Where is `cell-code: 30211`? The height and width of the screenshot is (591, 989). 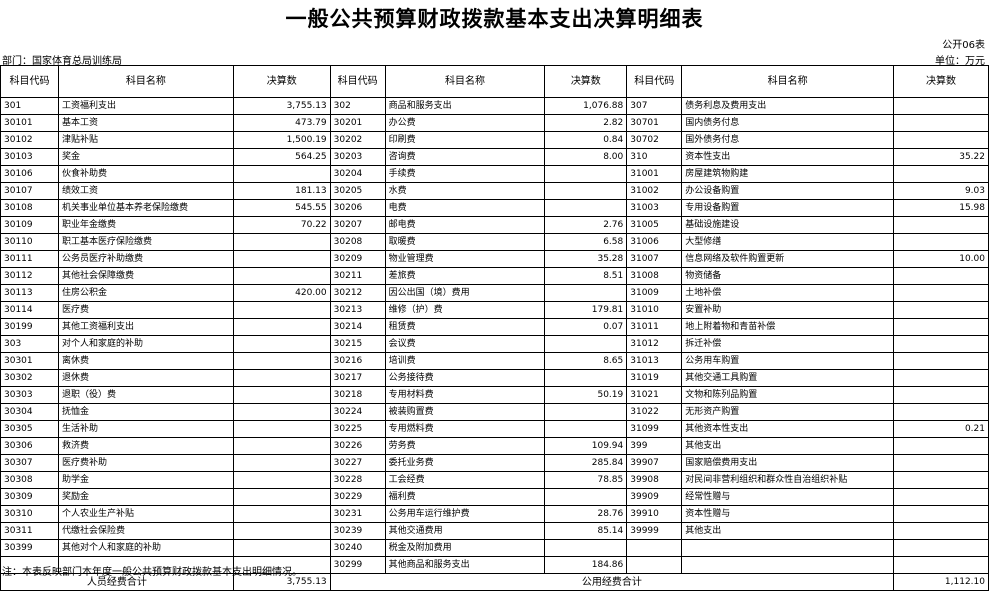 cell-code: 30211 is located at coordinates (357, 276).